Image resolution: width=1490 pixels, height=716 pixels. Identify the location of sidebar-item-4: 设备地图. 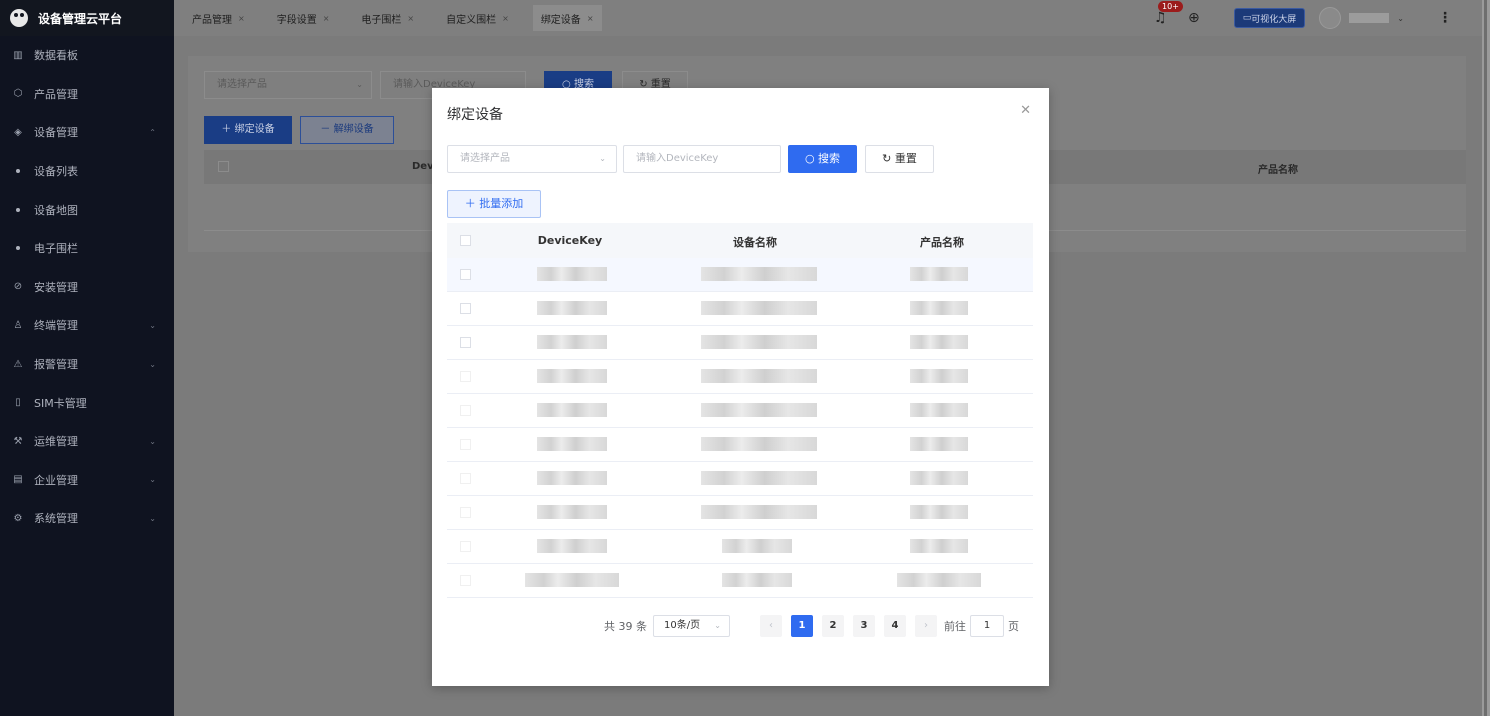
(87, 209).